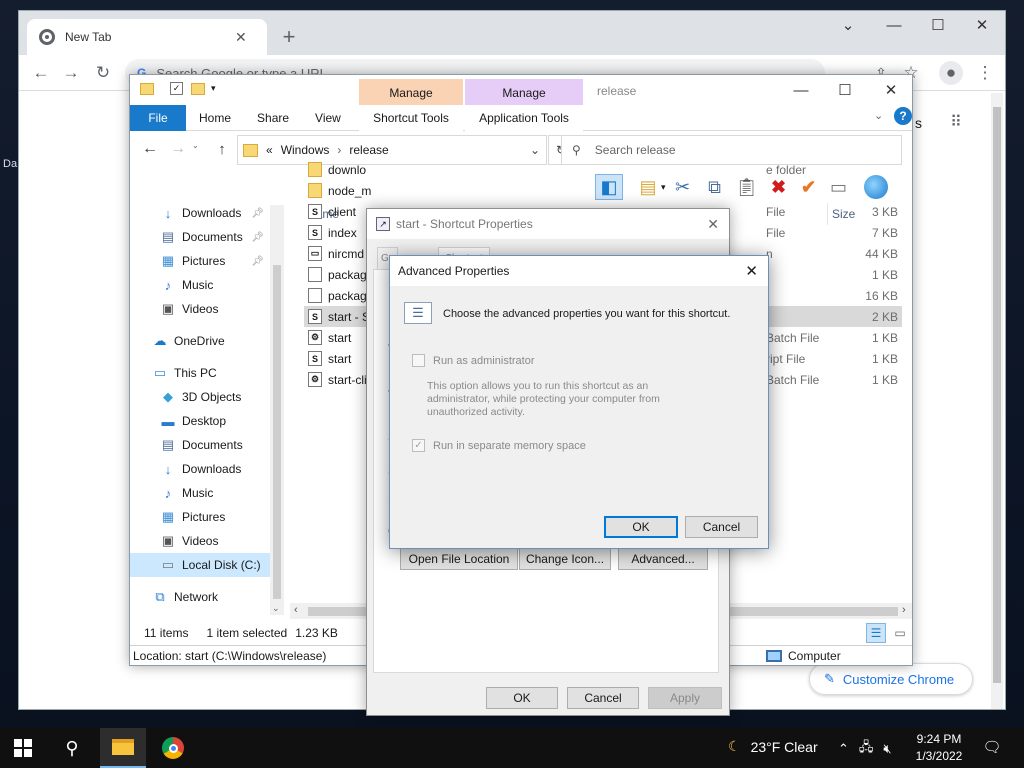 The width and height of the screenshot is (1024, 768). Describe the element at coordinates (878, 115) in the screenshot. I see `expand-ribbon-icon: ⌄` at that location.